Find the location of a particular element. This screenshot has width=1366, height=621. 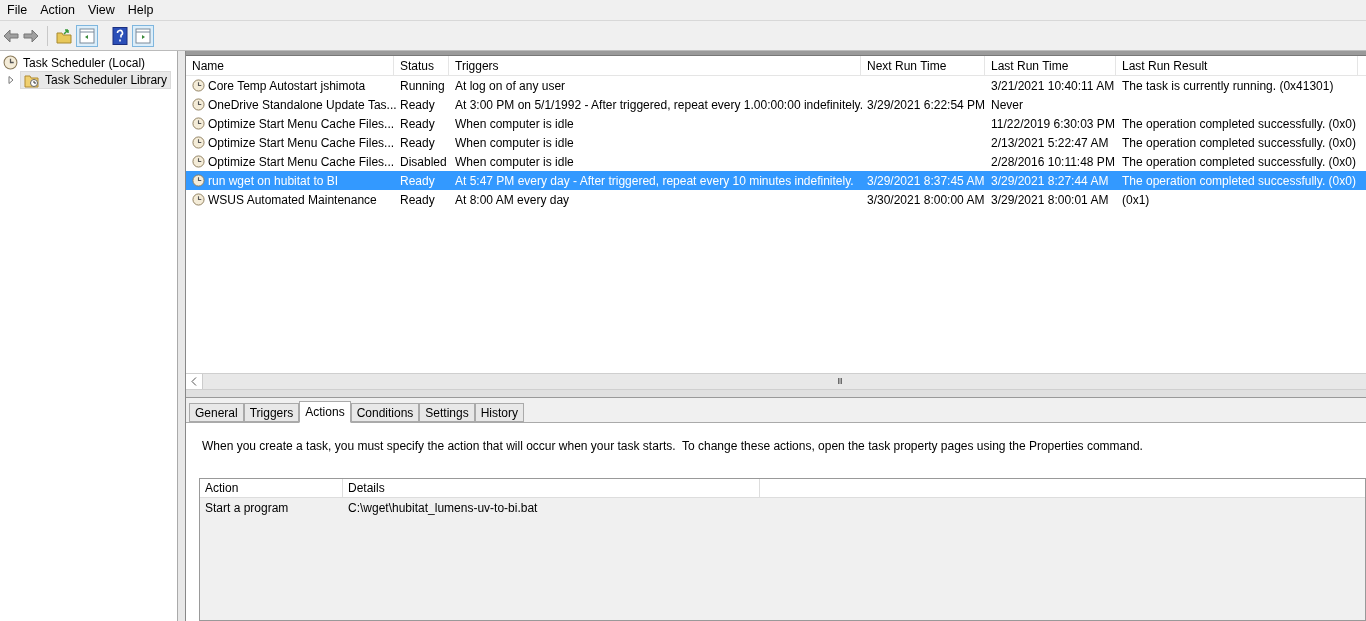

table-cell-text: Disabled is located at coordinates (423, 162).